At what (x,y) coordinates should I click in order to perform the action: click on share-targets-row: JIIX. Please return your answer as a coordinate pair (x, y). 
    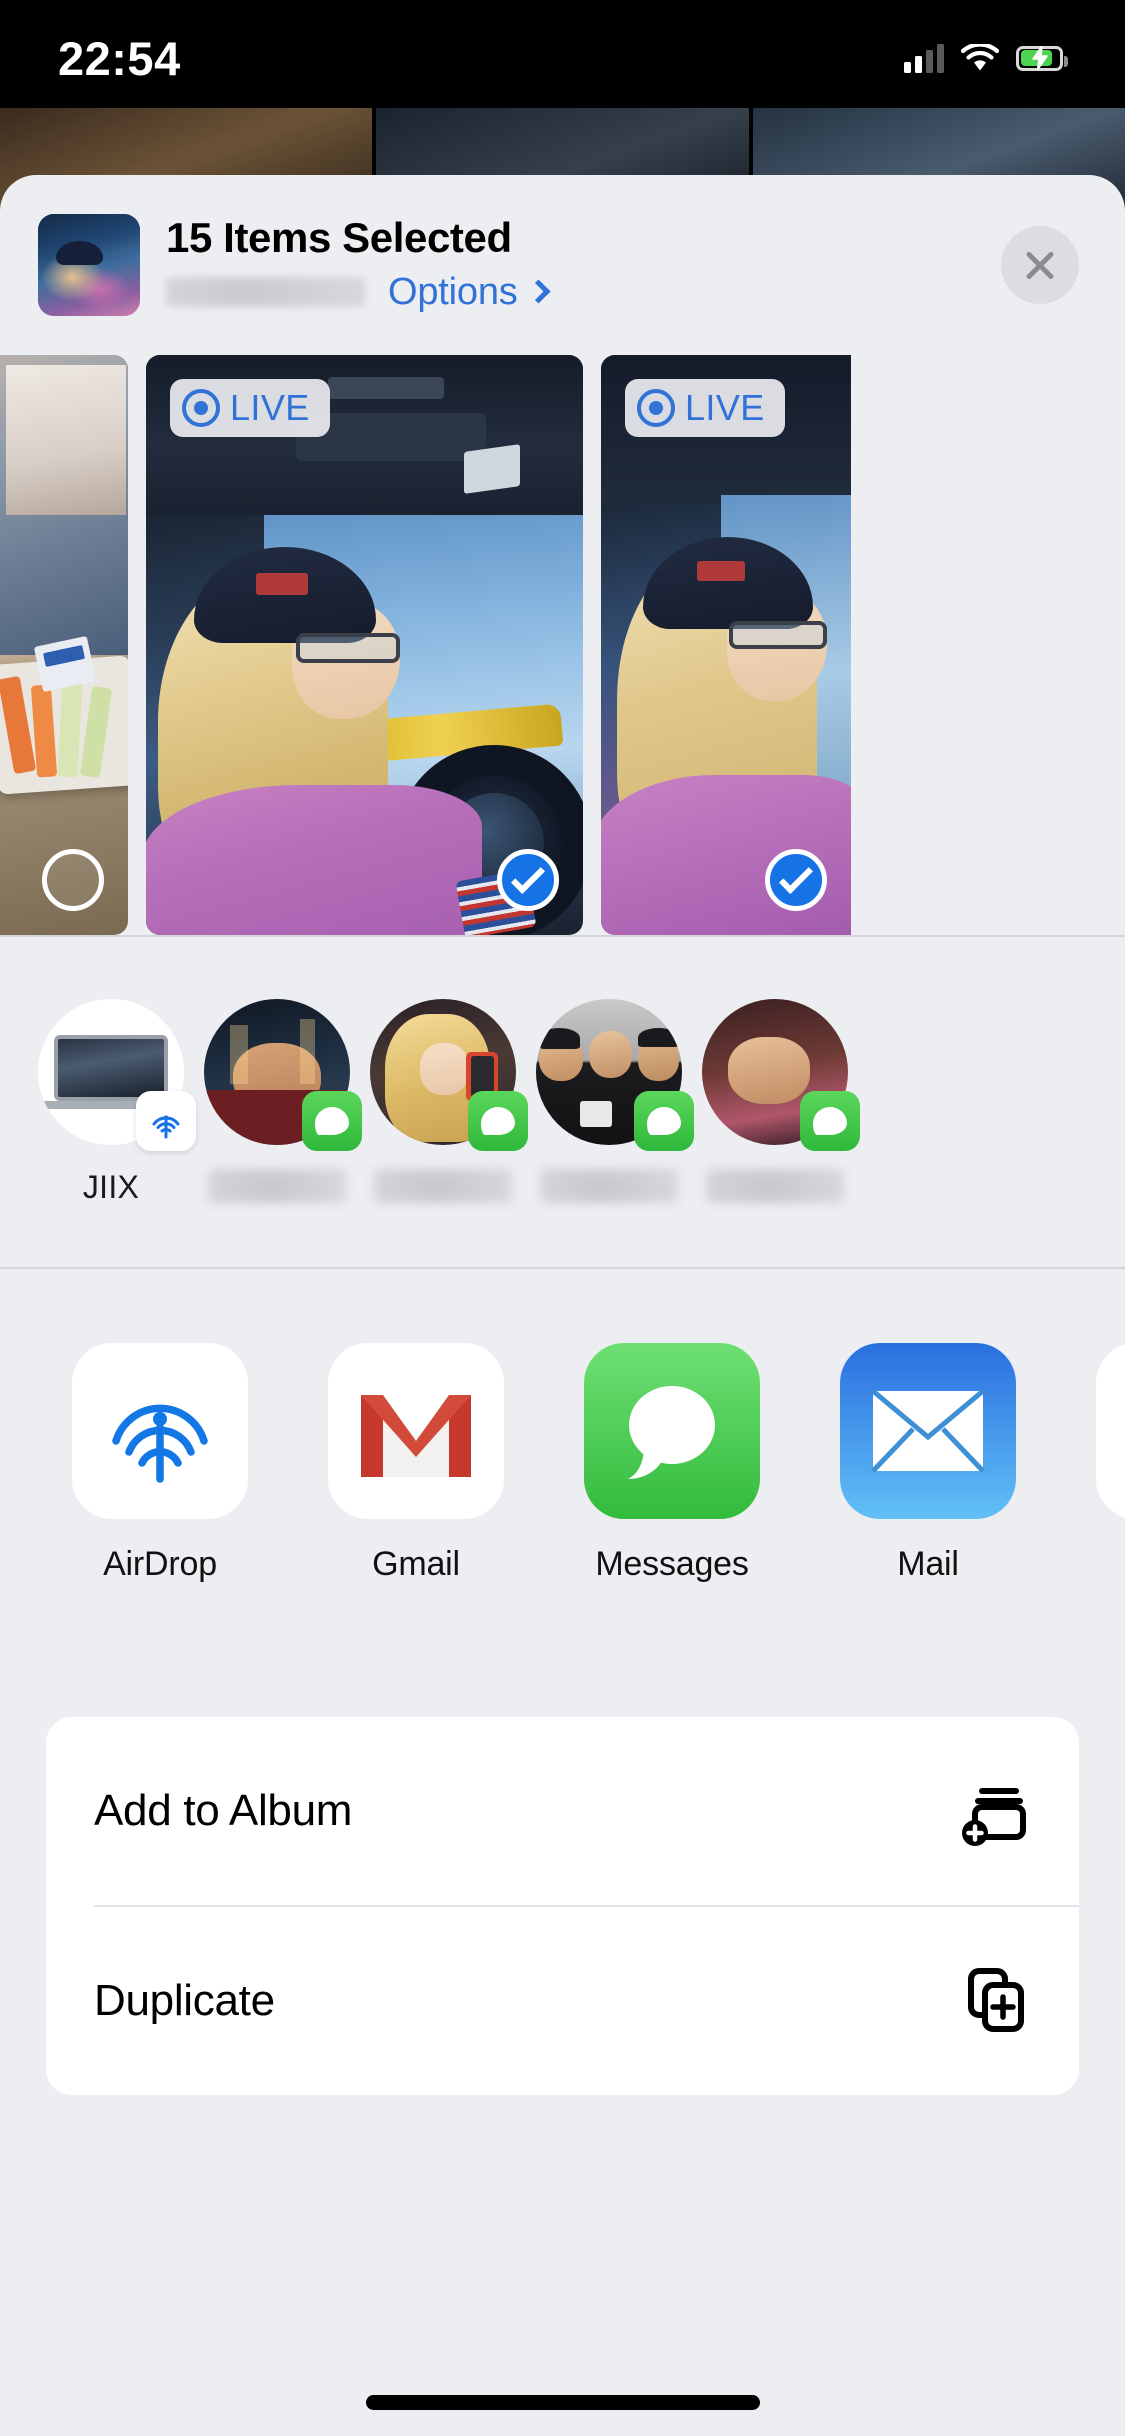
    Looking at the image, I should click on (562, 1102).